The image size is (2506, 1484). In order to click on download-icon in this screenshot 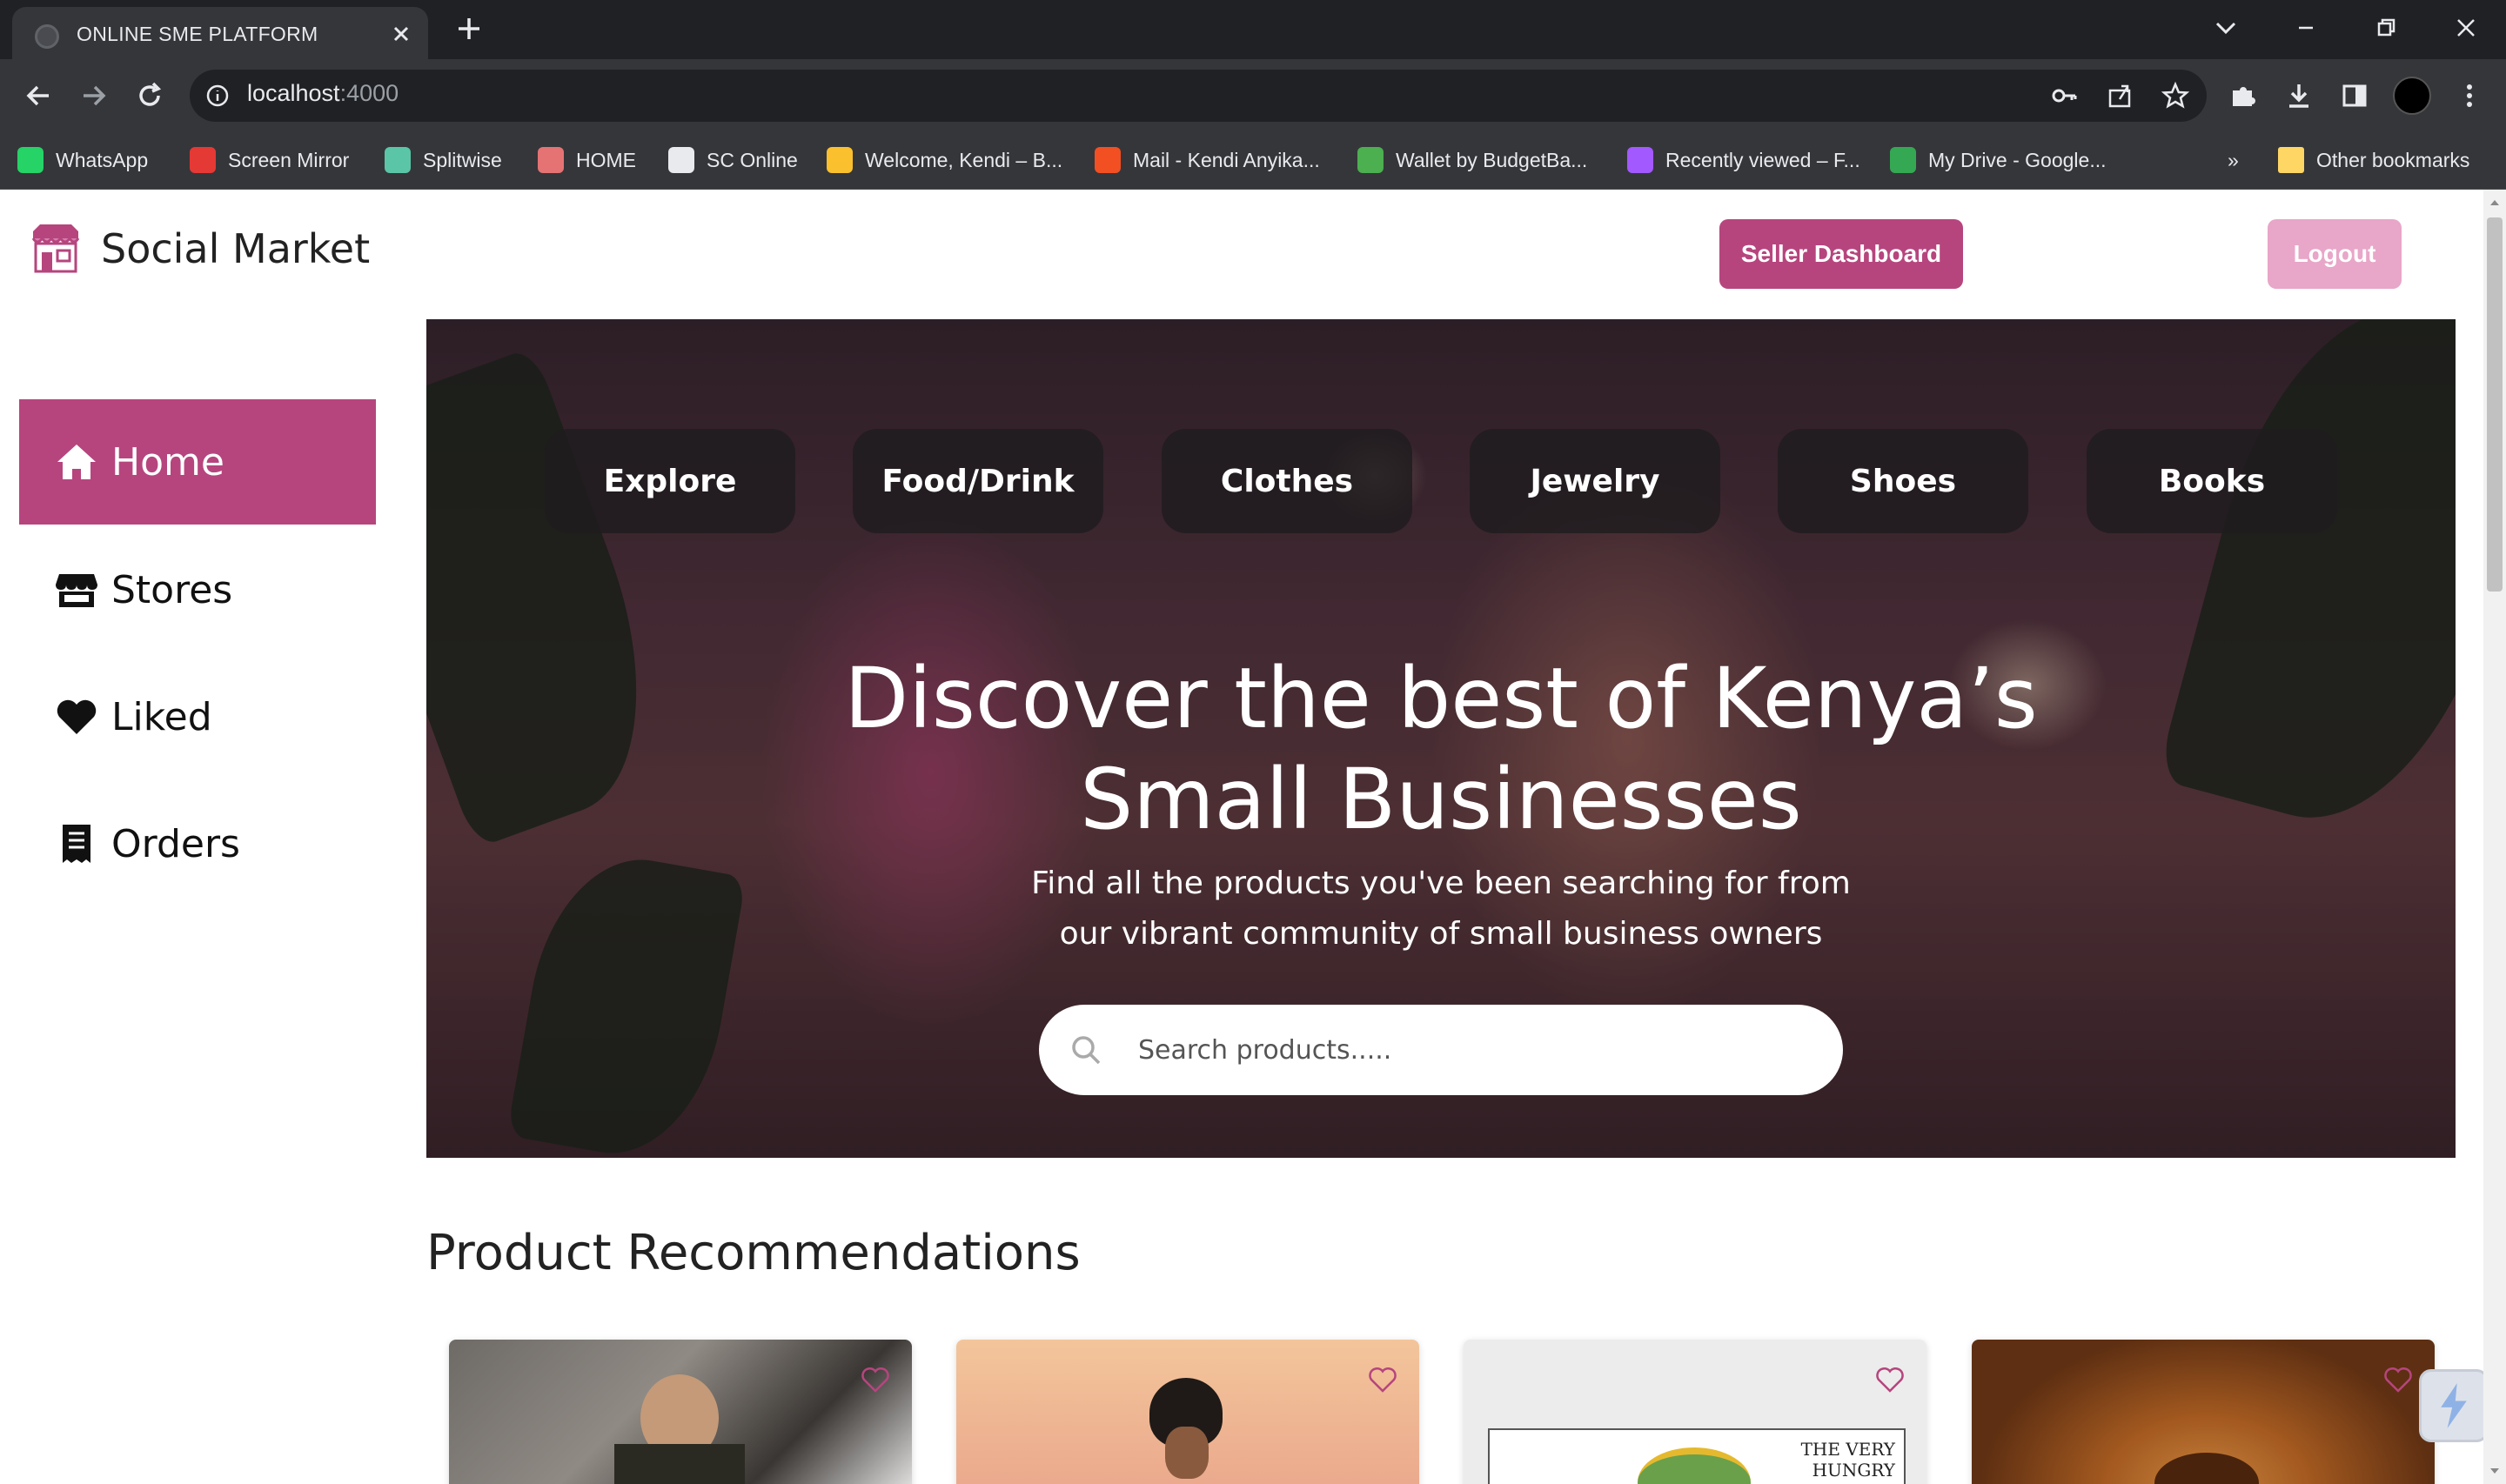, I will do `click(2299, 95)`.